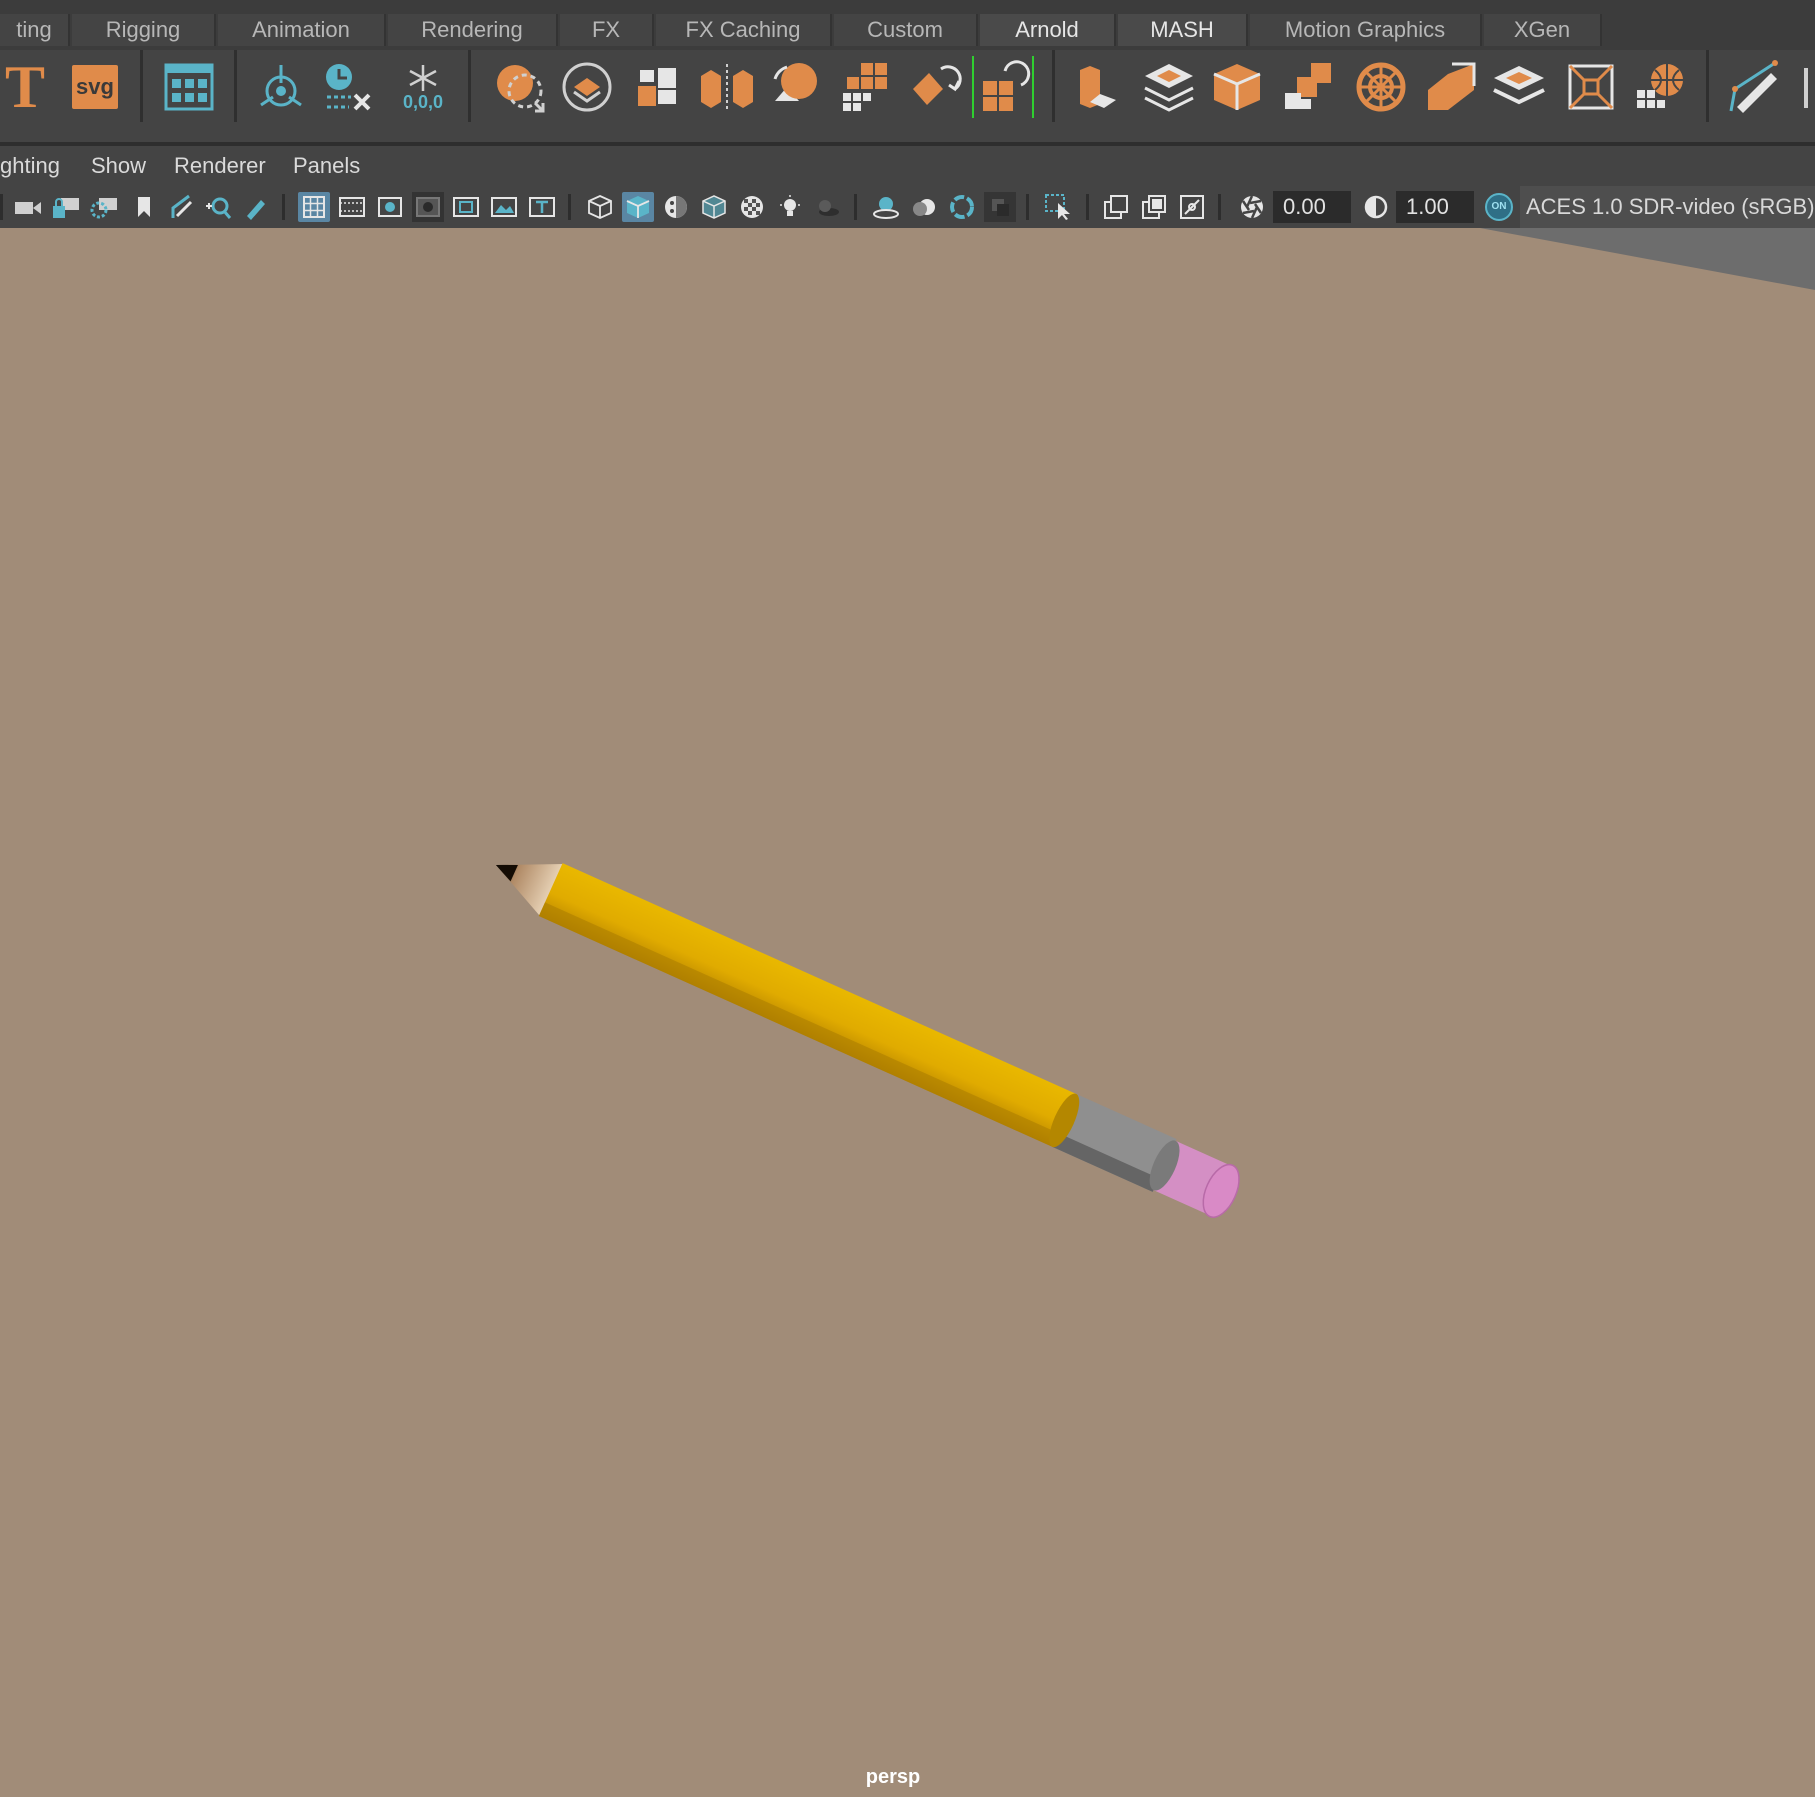  What do you see at coordinates (1499, 207) in the screenshot?
I see `color-management-toggle-icon: ON` at bounding box center [1499, 207].